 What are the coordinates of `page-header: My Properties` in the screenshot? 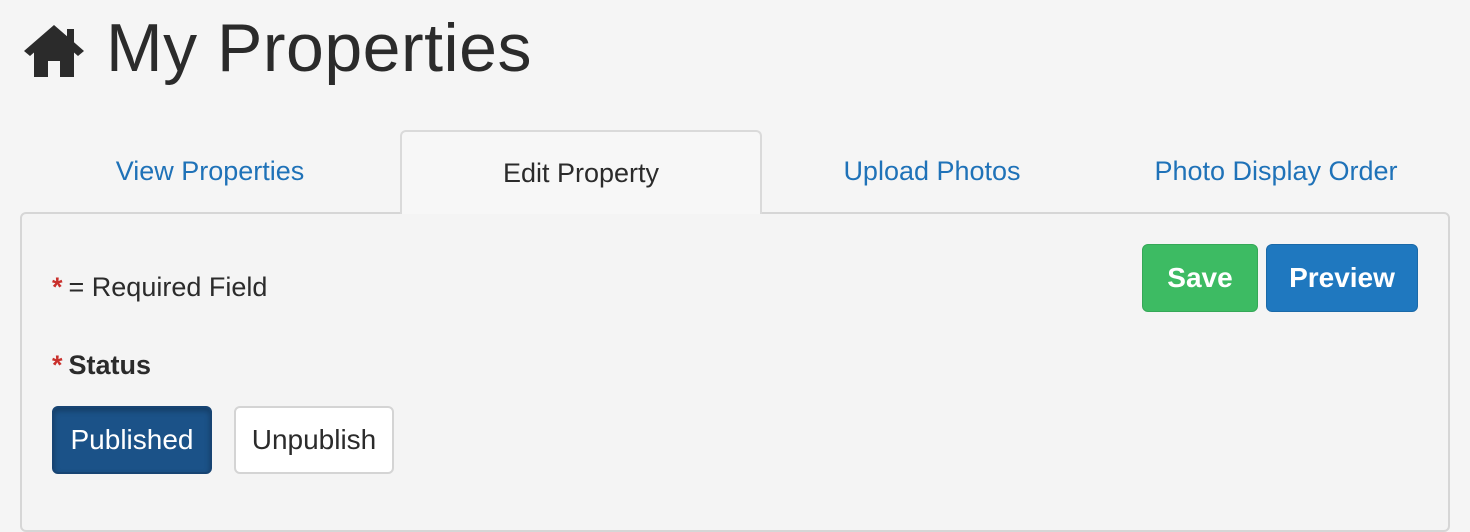 It's located at (277, 48).